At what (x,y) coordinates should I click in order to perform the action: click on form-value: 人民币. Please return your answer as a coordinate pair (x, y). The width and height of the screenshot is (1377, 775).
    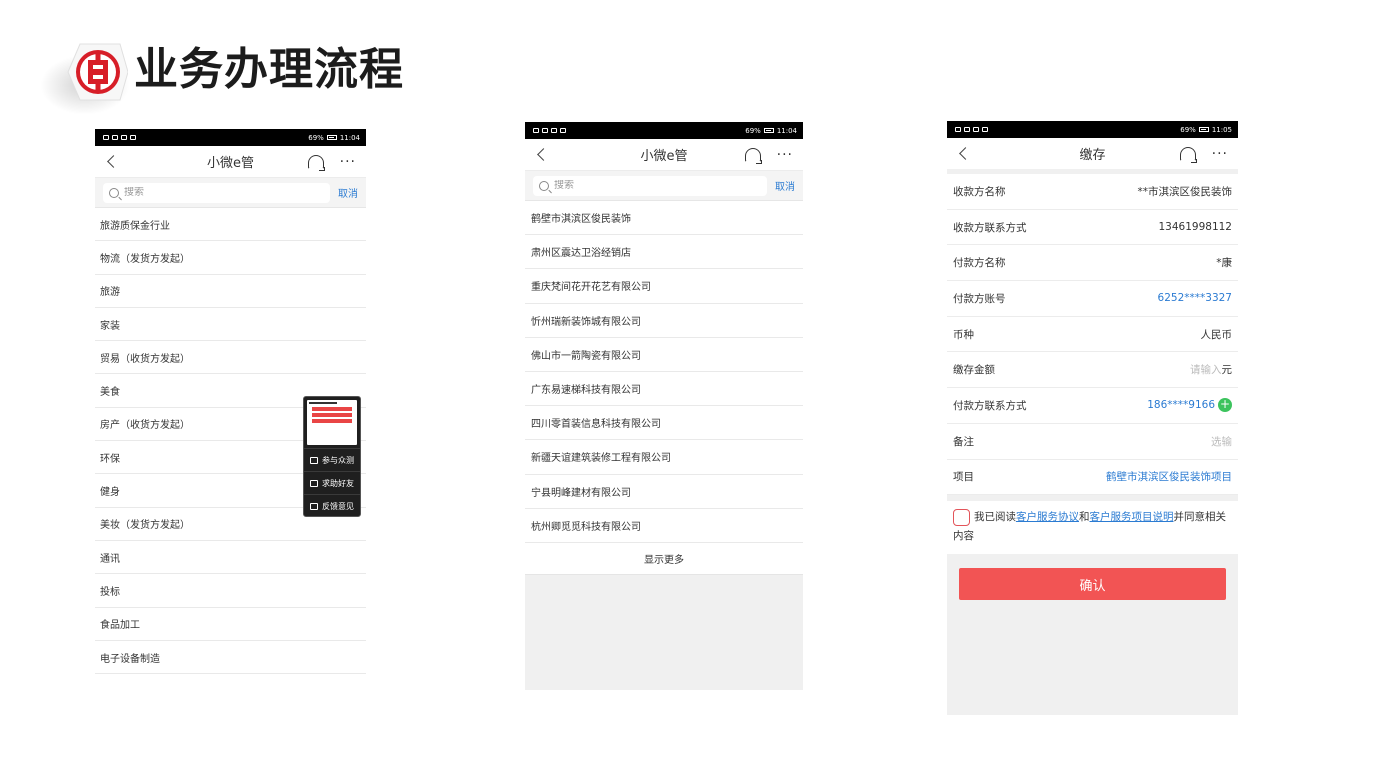
    Looking at the image, I should click on (1217, 335).